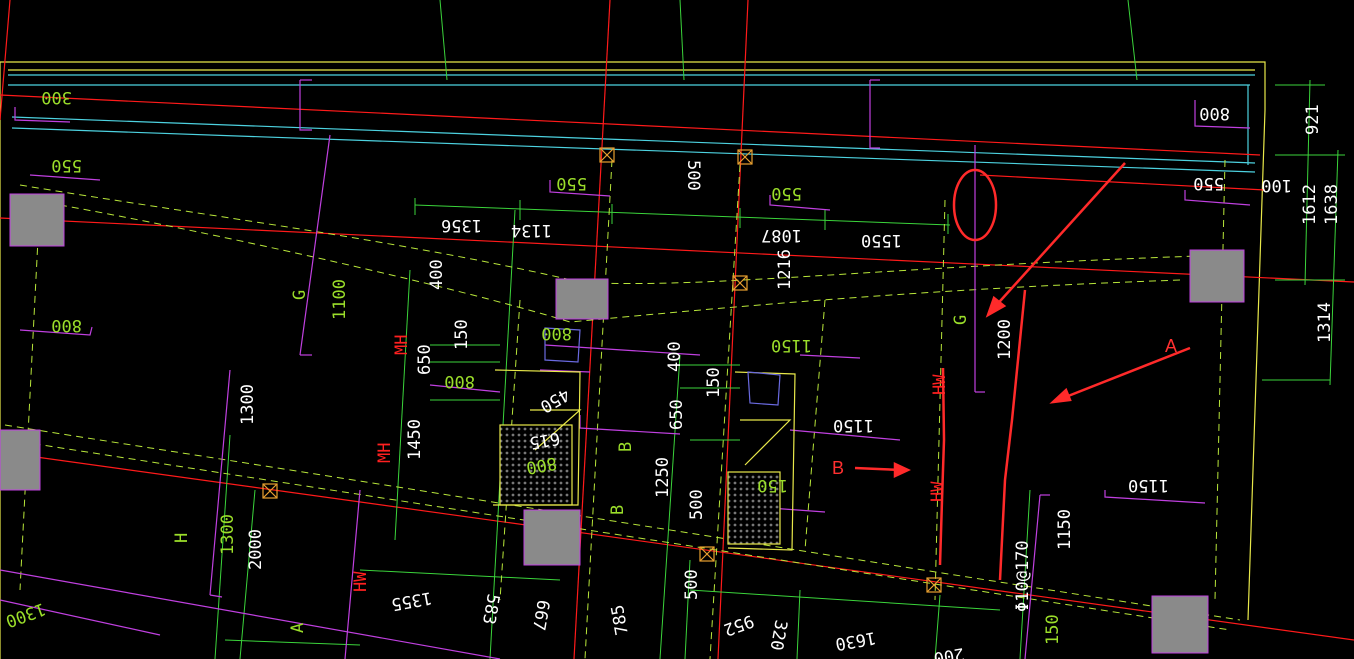 The image size is (1354, 659). What do you see at coordinates (554, 400) in the screenshot?
I see `dim-450: 450` at bounding box center [554, 400].